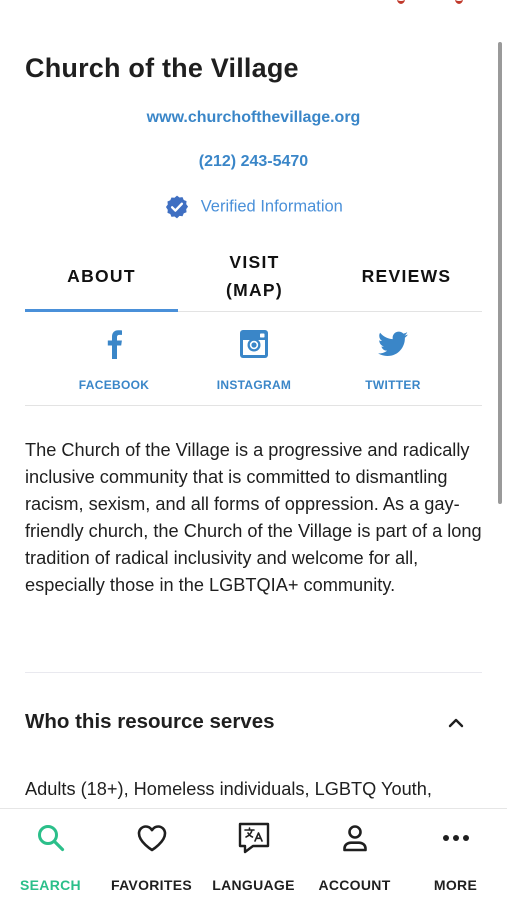 The width and height of the screenshot is (507, 900). I want to click on search-icon, so click(50, 838).